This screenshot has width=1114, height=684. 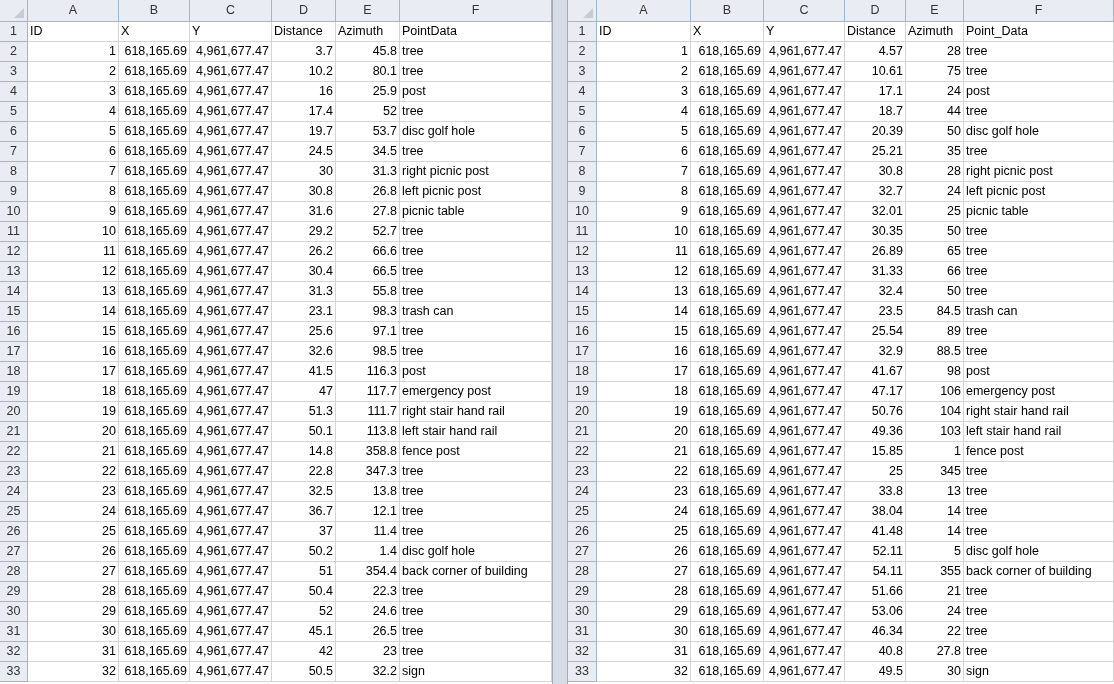 What do you see at coordinates (368, 72) in the screenshot?
I see `table-cell: 80.1` at bounding box center [368, 72].